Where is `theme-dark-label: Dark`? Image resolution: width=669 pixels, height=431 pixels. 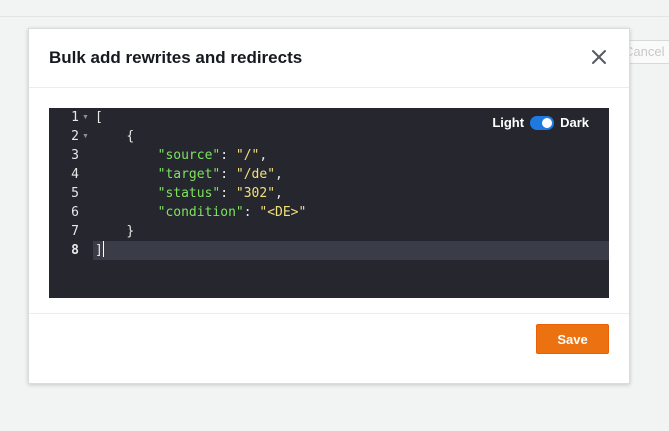 theme-dark-label: Dark is located at coordinates (574, 122).